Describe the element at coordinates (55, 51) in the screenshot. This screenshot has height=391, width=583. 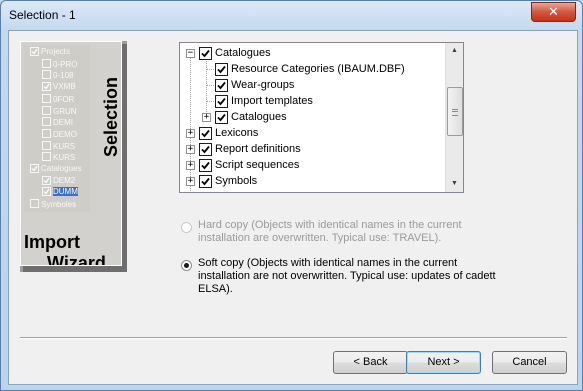
I see `graphic-tree-item-label: Projects` at that location.